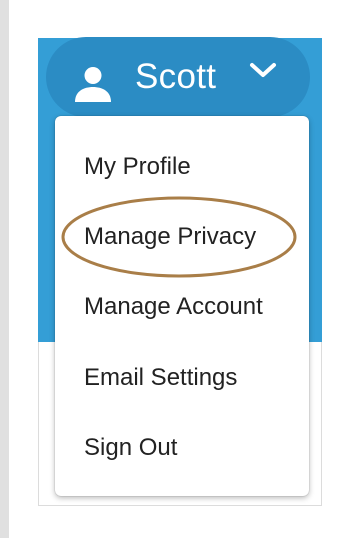 The width and height of the screenshot is (352, 538). I want to click on user-name: Scott, so click(175, 77).